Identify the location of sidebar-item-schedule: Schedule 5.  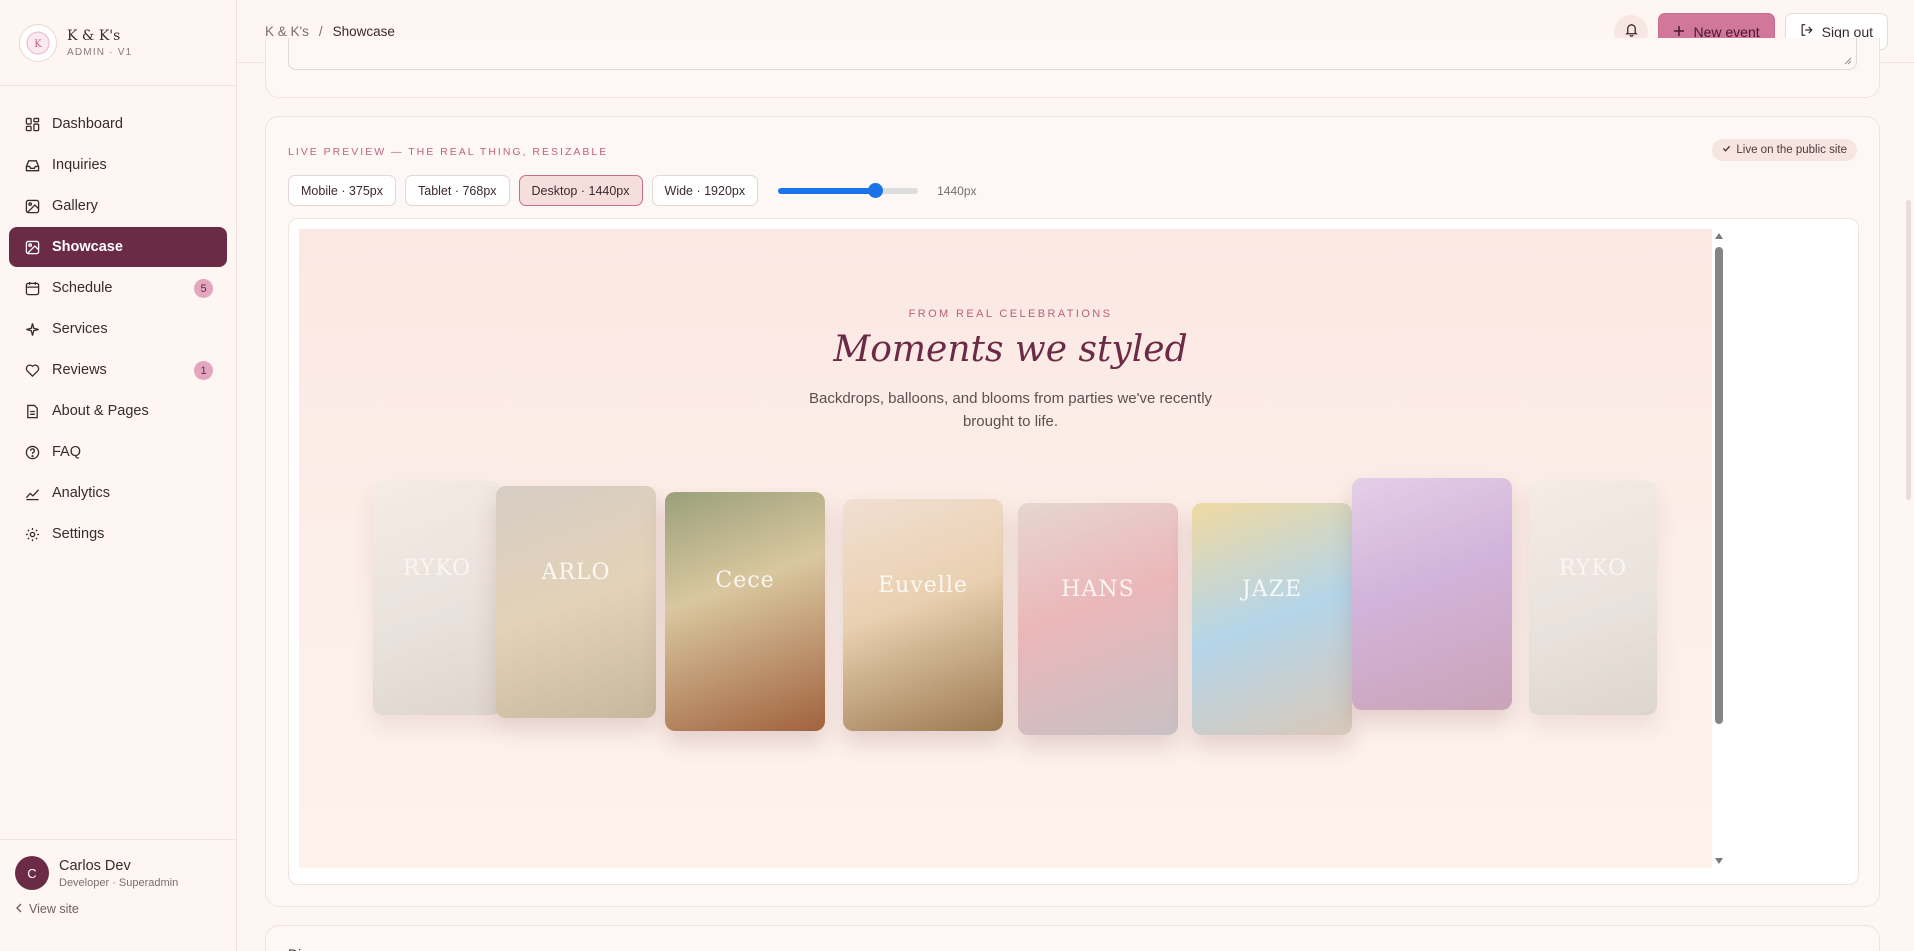
(118, 288).